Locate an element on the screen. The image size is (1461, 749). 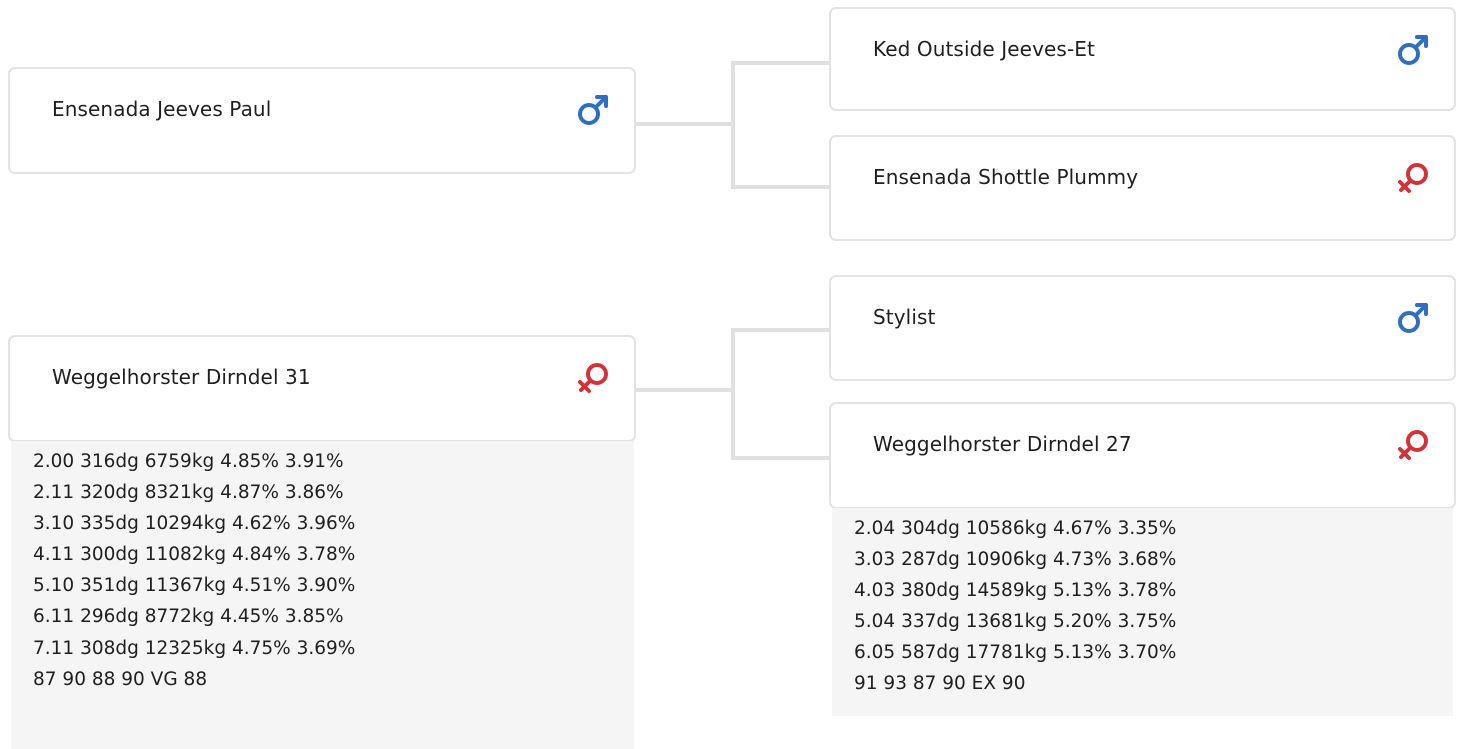
stats-row: 6.11 296dg 8772kg 4.45% 3.85% is located at coordinates (188, 617).